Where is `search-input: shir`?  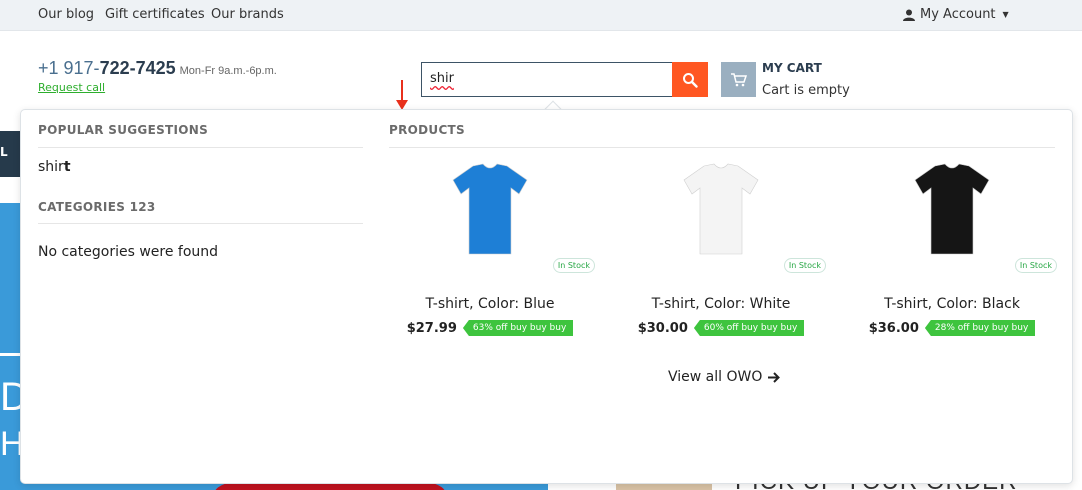
search-input: shir is located at coordinates (547, 79).